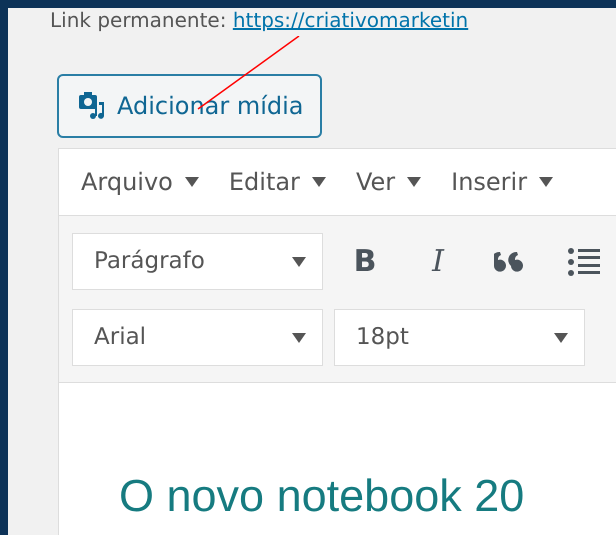 Image resolution: width=616 pixels, height=535 pixels. Describe the element at coordinates (138, 20) in the screenshot. I see `permalink-label: Link permanente:` at that location.